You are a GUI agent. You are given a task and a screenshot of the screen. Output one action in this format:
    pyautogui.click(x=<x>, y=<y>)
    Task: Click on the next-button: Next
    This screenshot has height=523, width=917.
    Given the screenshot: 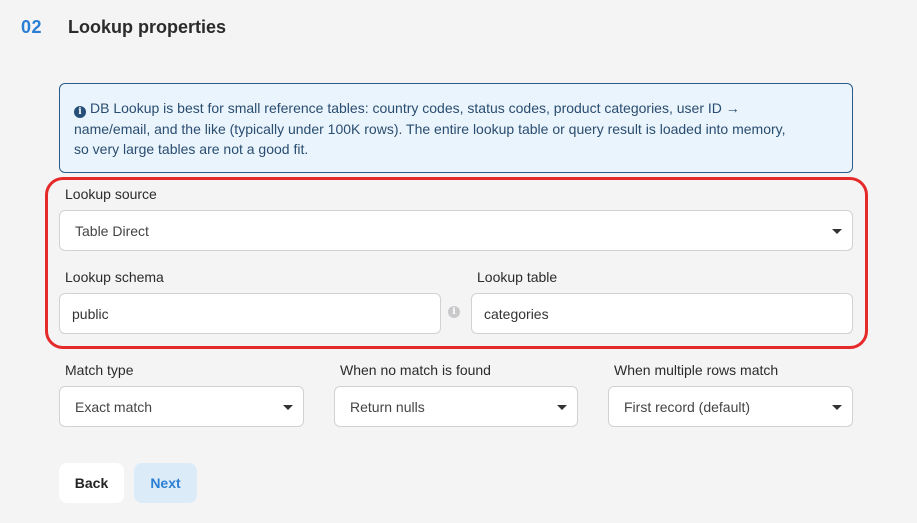 What is the action you would take?
    pyautogui.click(x=165, y=483)
    